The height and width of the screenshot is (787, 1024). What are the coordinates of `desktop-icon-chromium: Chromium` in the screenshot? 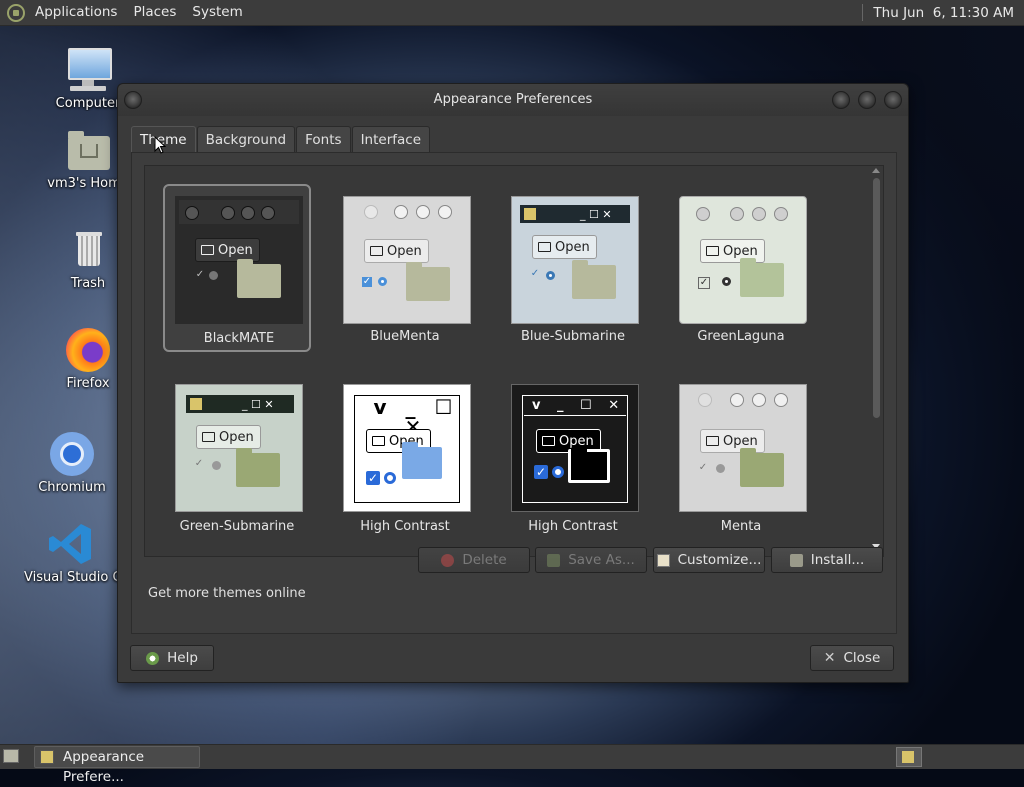 It's located at (72, 462).